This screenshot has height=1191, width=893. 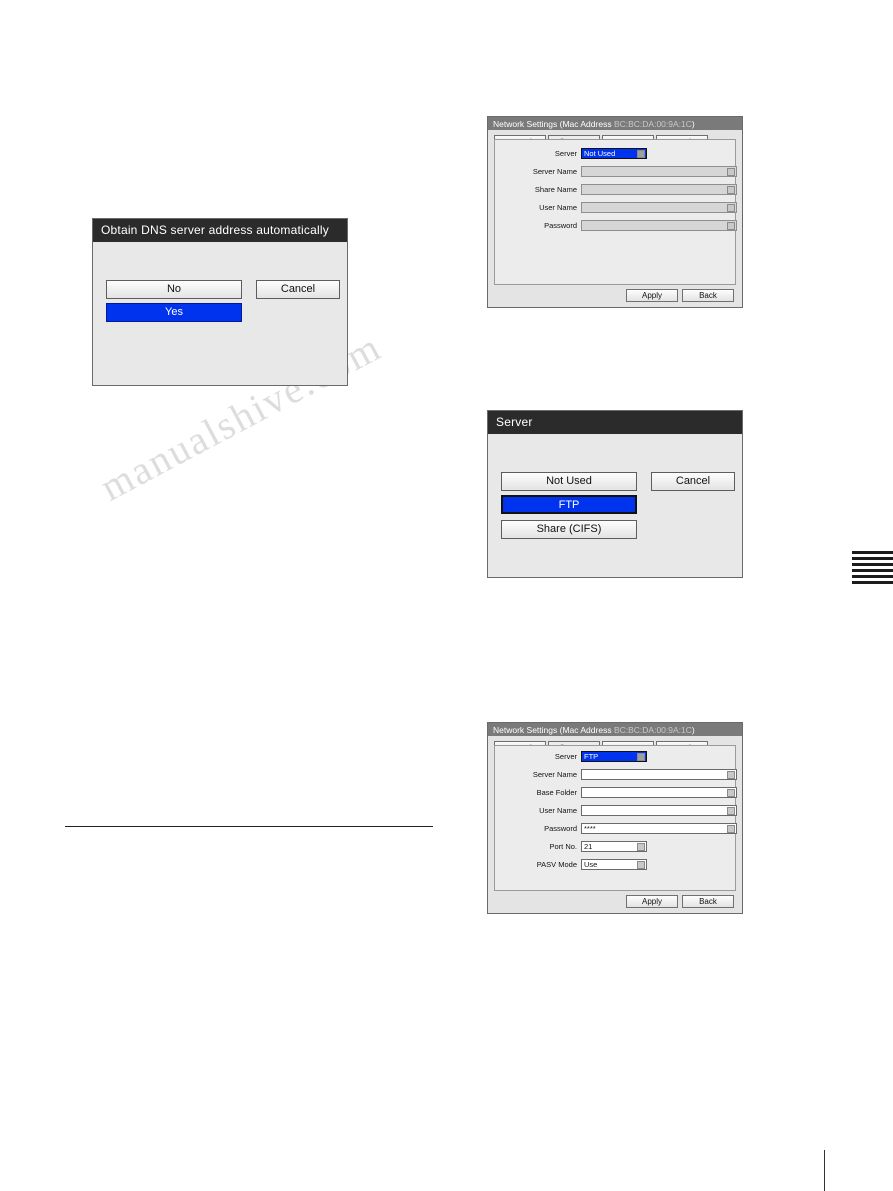 What do you see at coordinates (555, 189) in the screenshot?
I see `label-share-name: Share Name` at bounding box center [555, 189].